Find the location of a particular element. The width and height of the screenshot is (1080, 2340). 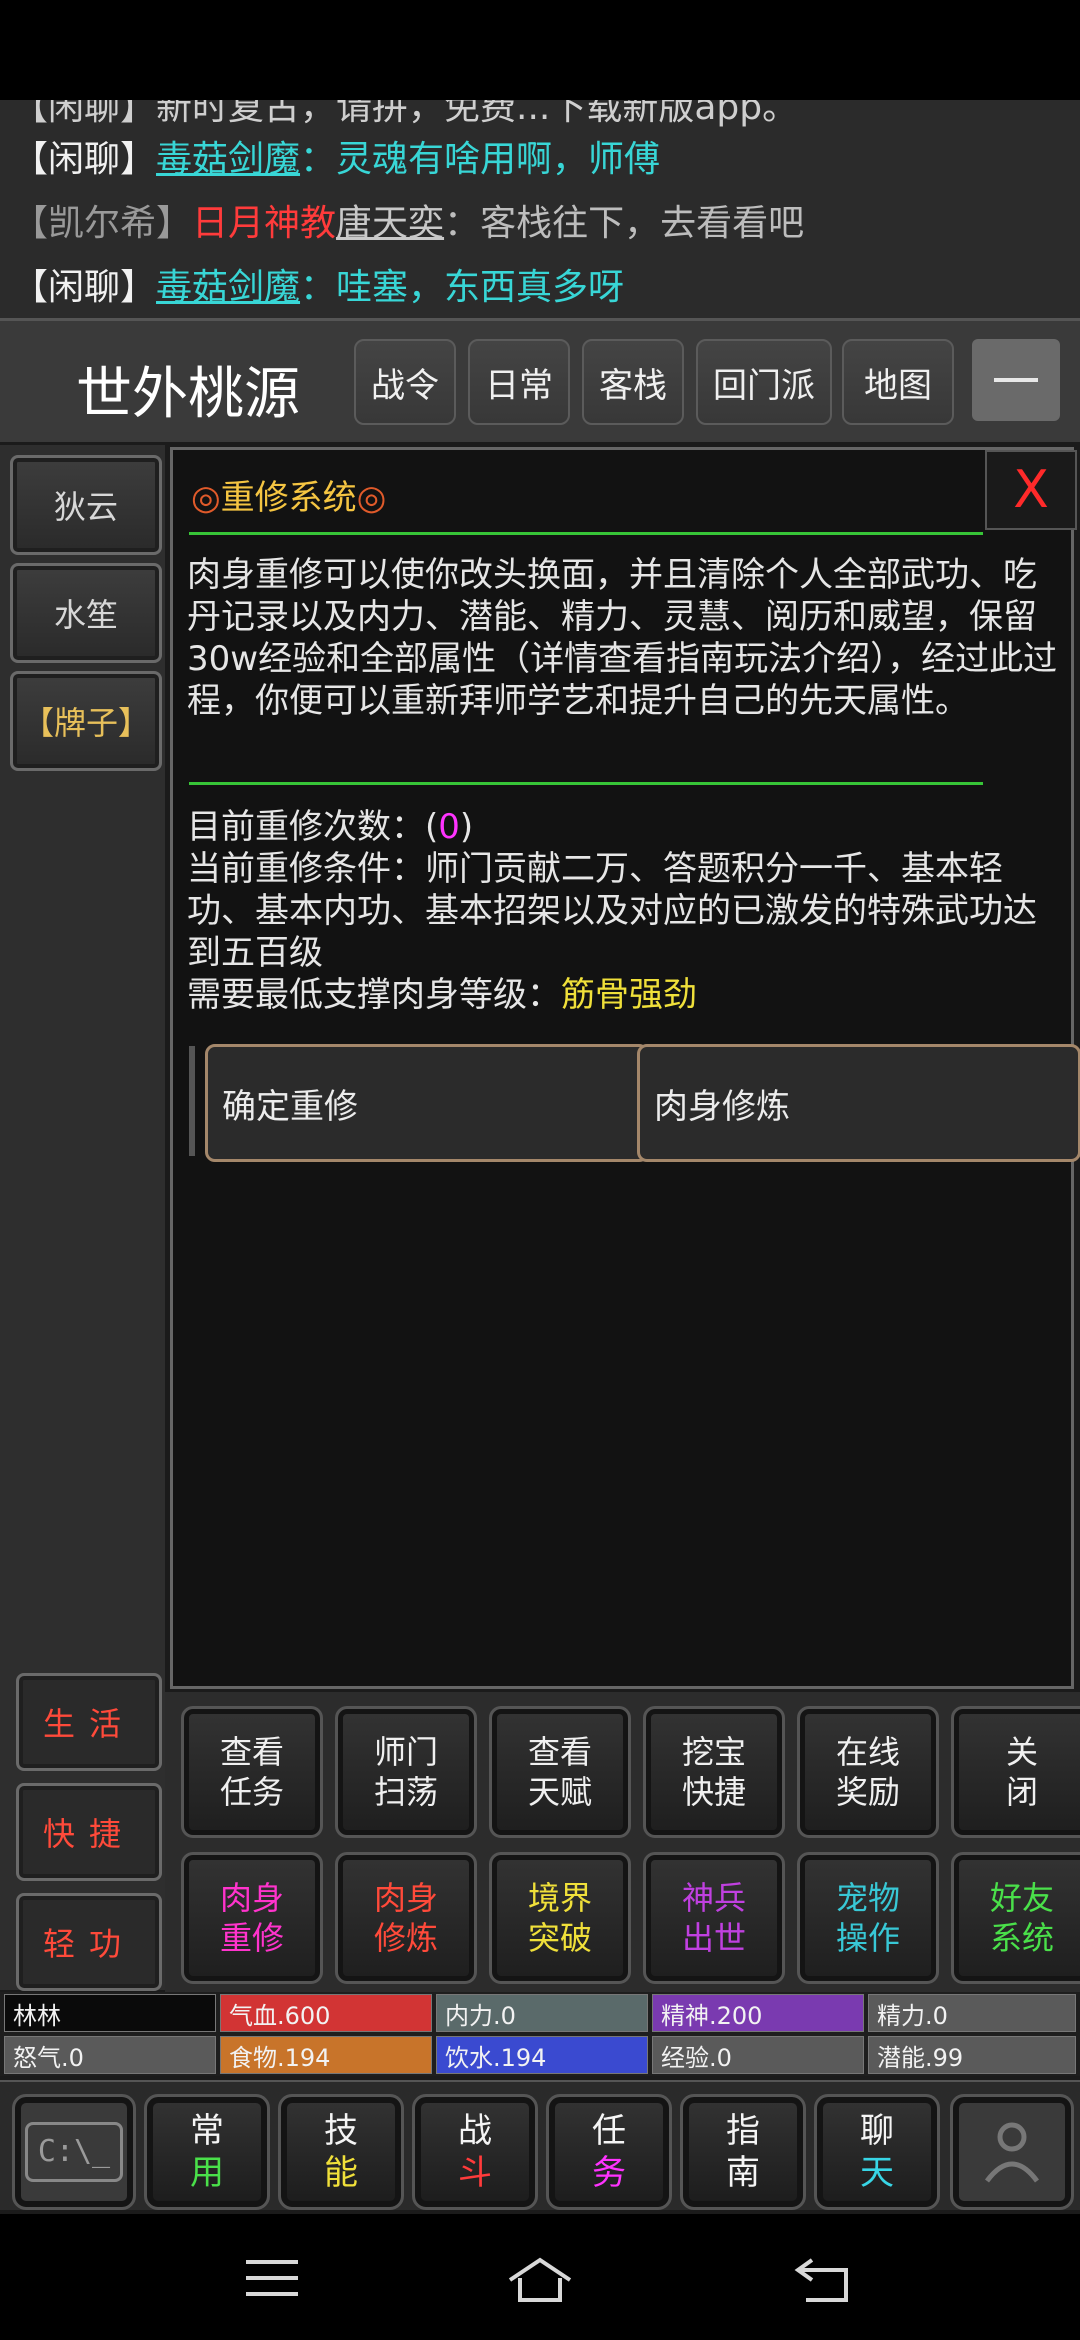

close-grid-button: 关闭 is located at coordinates (1015, 1772).